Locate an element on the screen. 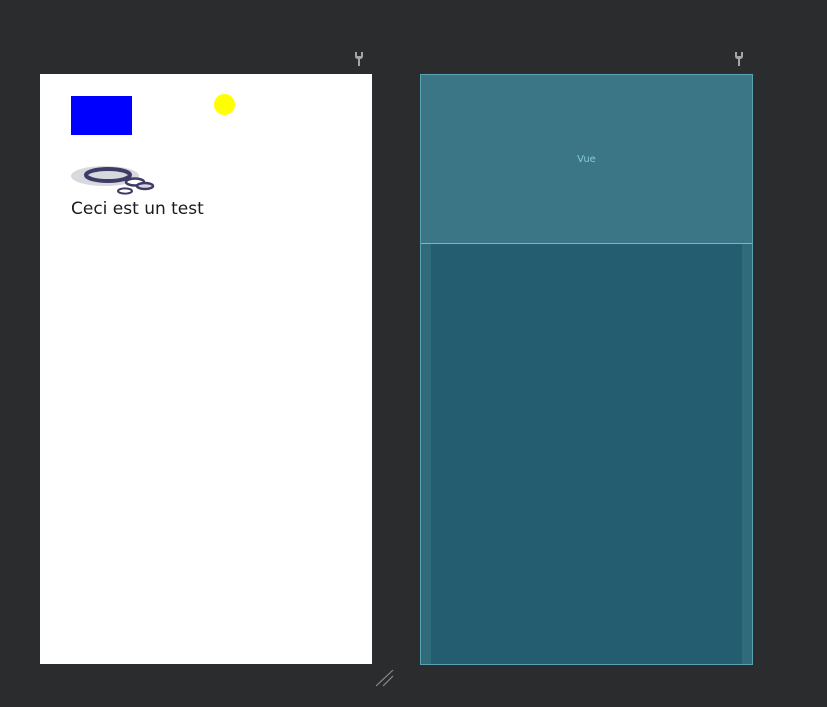 This screenshot has height=707, width=827. blueprint-view-label: Vue is located at coordinates (586, 159).